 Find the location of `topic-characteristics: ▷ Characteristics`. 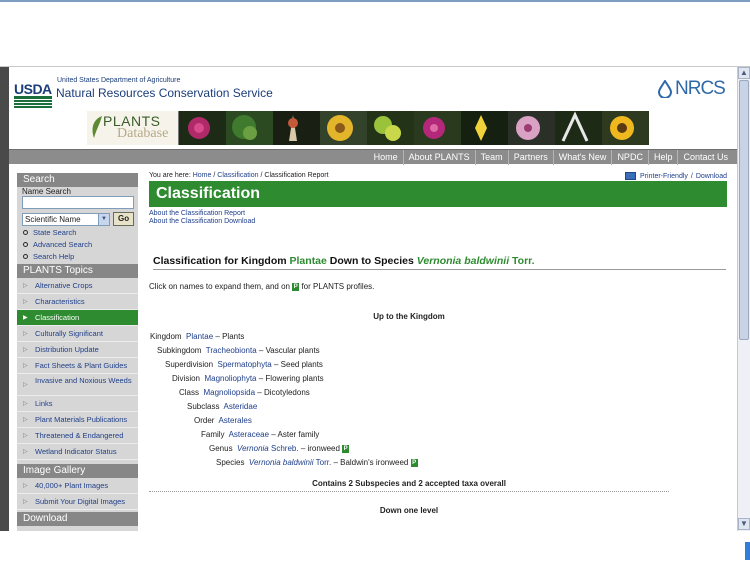

topic-characteristics: ▷ Characteristics is located at coordinates (77, 302).